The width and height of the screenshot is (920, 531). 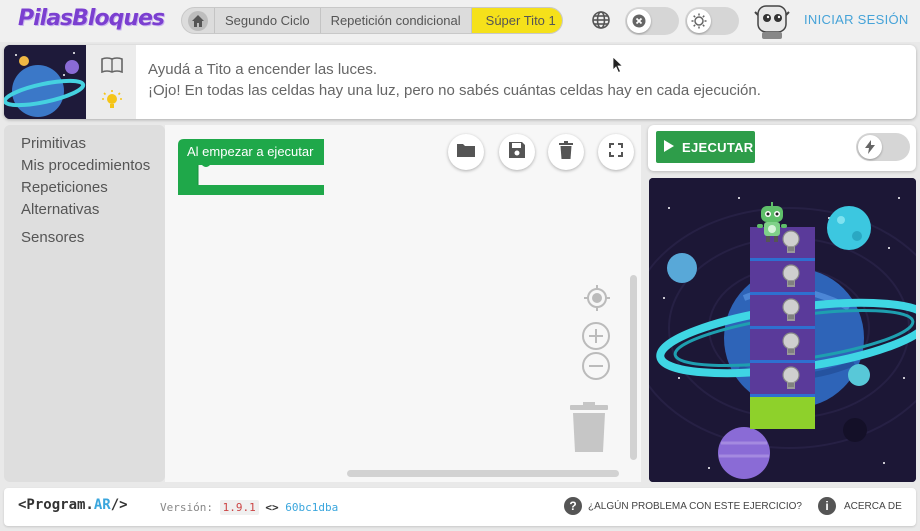 I want to click on zoom-out-icon, so click(x=596, y=368).